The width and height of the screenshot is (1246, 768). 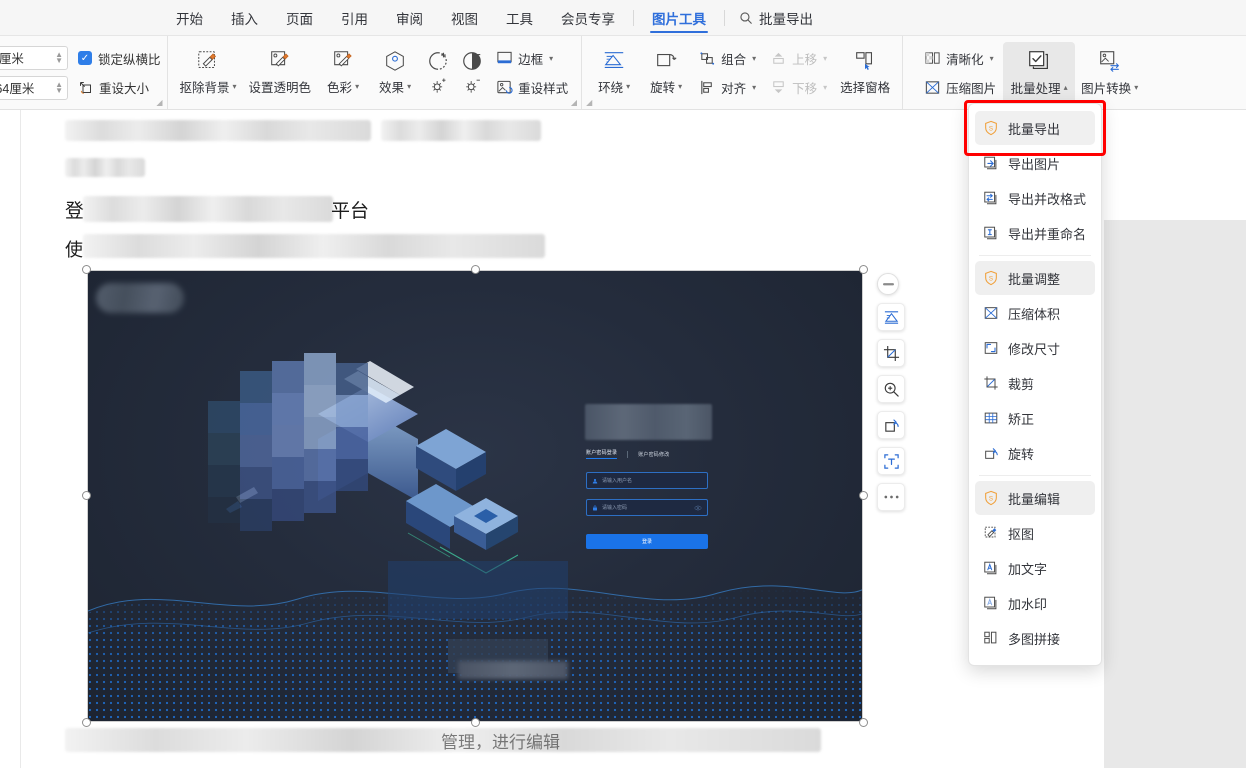 What do you see at coordinates (1035, 498) in the screenshot?
I see `dropdown-section-batch-edit: S 批量编辑` at bounding box center [1035, 498].